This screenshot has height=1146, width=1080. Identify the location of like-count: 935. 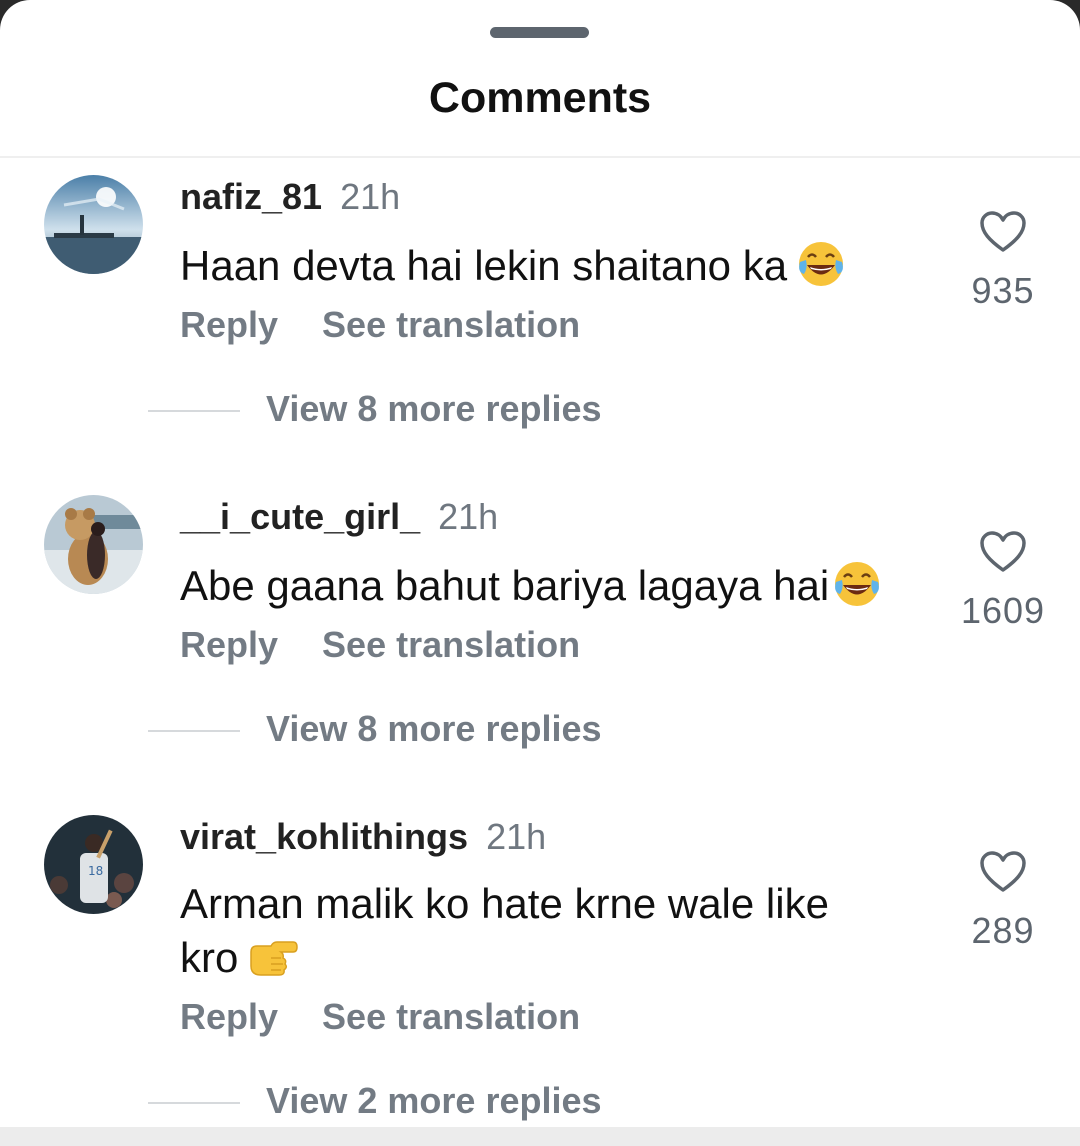
(1003, 290).